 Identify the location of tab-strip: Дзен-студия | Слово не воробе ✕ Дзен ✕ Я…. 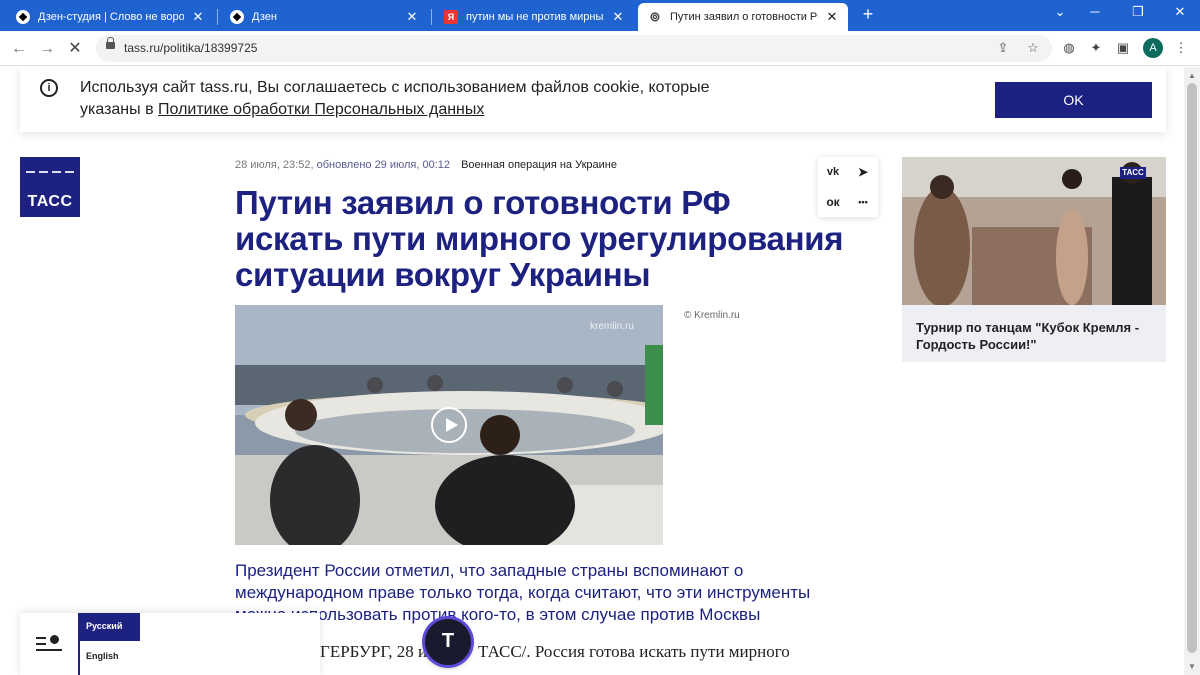
(600, 15).